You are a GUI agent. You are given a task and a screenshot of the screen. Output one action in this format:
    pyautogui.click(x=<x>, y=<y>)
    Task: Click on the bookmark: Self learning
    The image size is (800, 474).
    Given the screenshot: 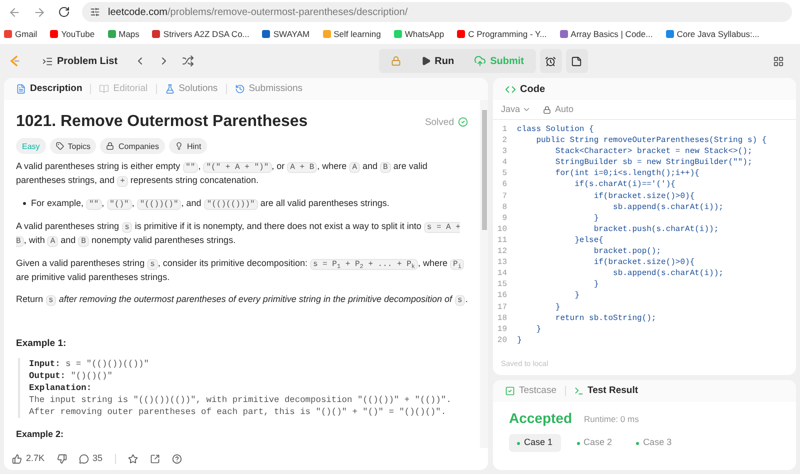 What is the action you would take?
    pyautogui.click(x=351, y=34)
    